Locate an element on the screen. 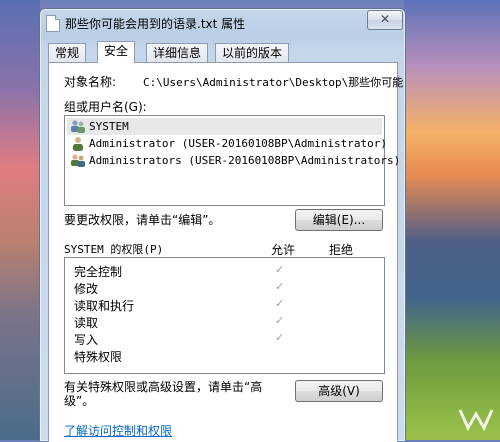 Image resolution: width=500 pixels, height=442 pixels. group-or-user-label: 组或用户名(G): is located at coordinates (105, 107).